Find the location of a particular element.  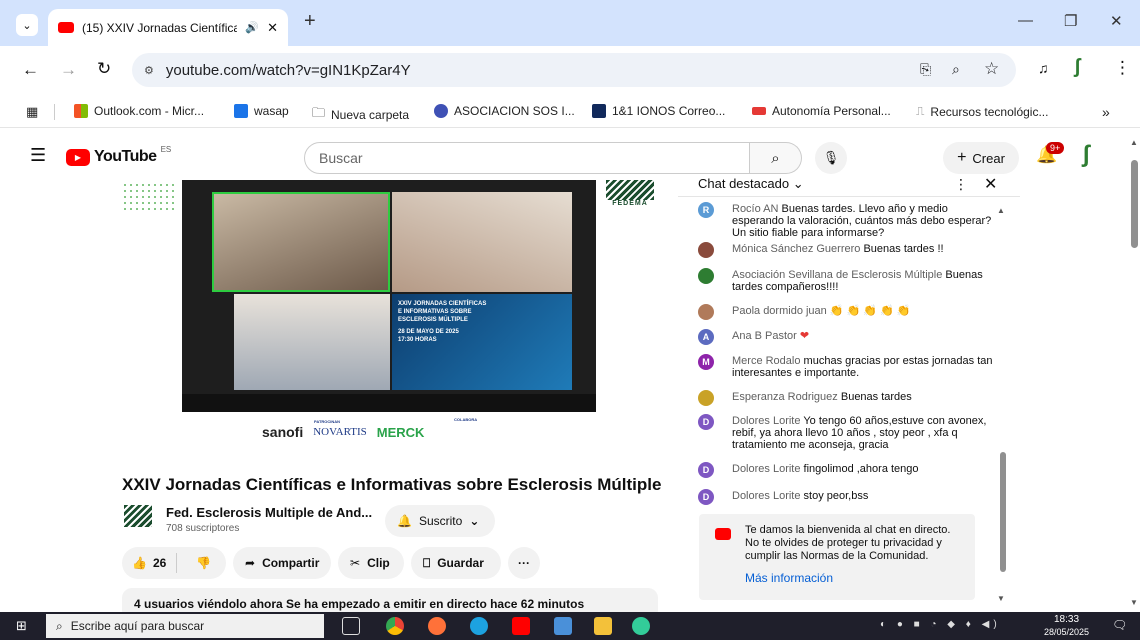

channel-avatar is located at coordinates (138, 516).